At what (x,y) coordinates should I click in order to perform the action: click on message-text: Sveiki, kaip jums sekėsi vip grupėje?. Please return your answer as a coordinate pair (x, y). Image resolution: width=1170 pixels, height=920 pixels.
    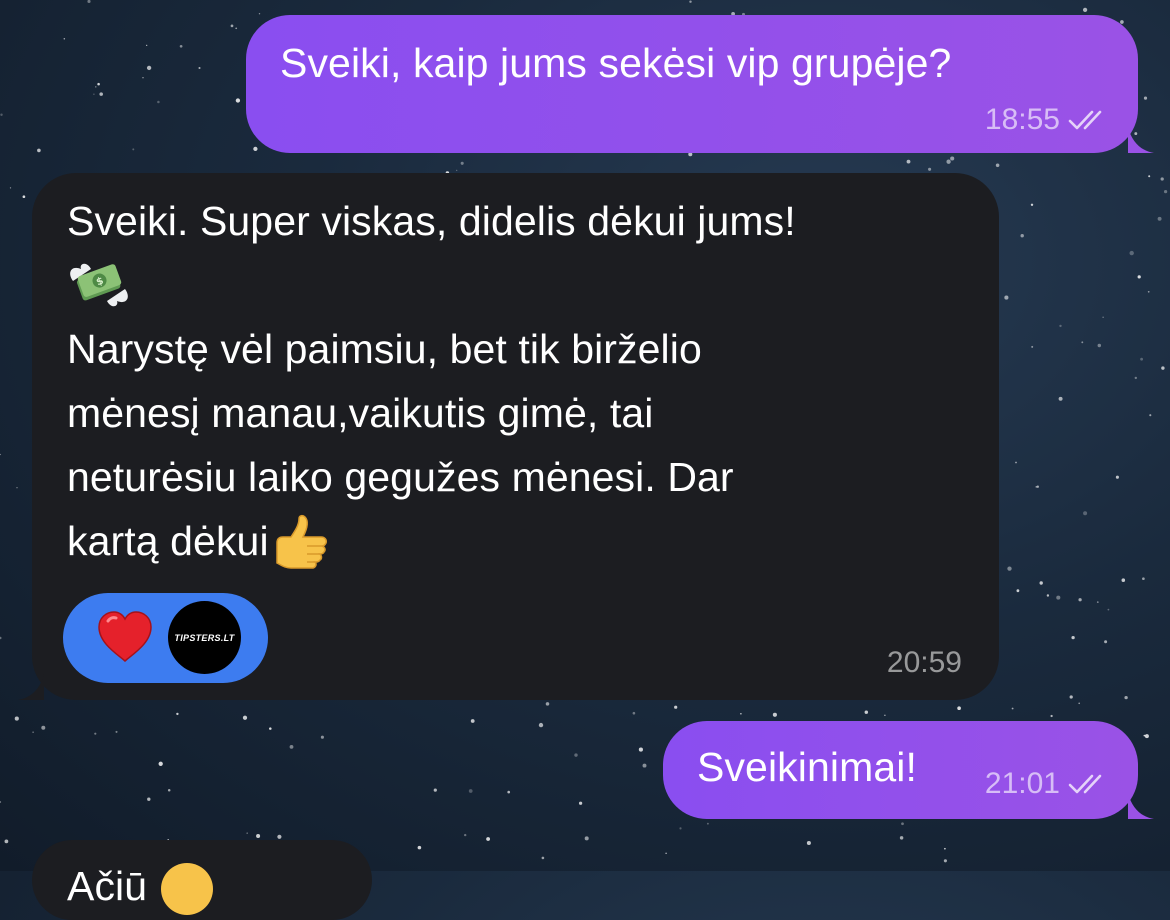
    Looking at the image, I should click on (616, 63).